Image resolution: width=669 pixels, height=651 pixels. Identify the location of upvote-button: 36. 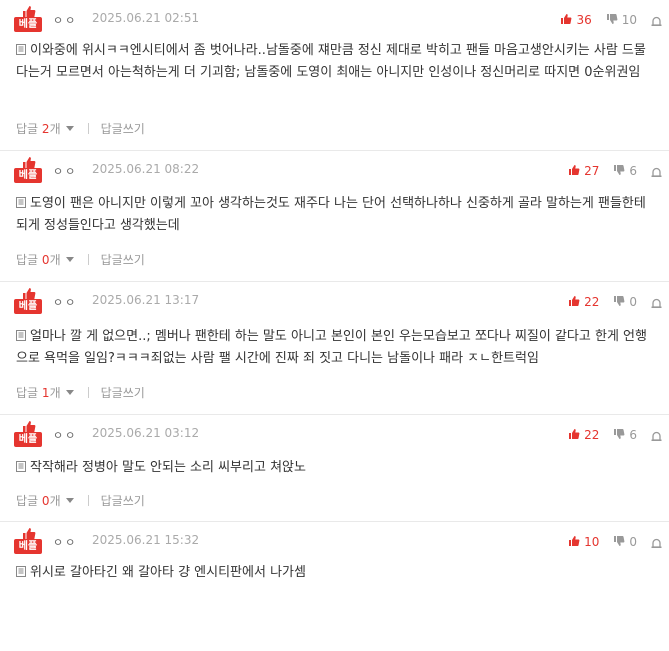
(576, 20).